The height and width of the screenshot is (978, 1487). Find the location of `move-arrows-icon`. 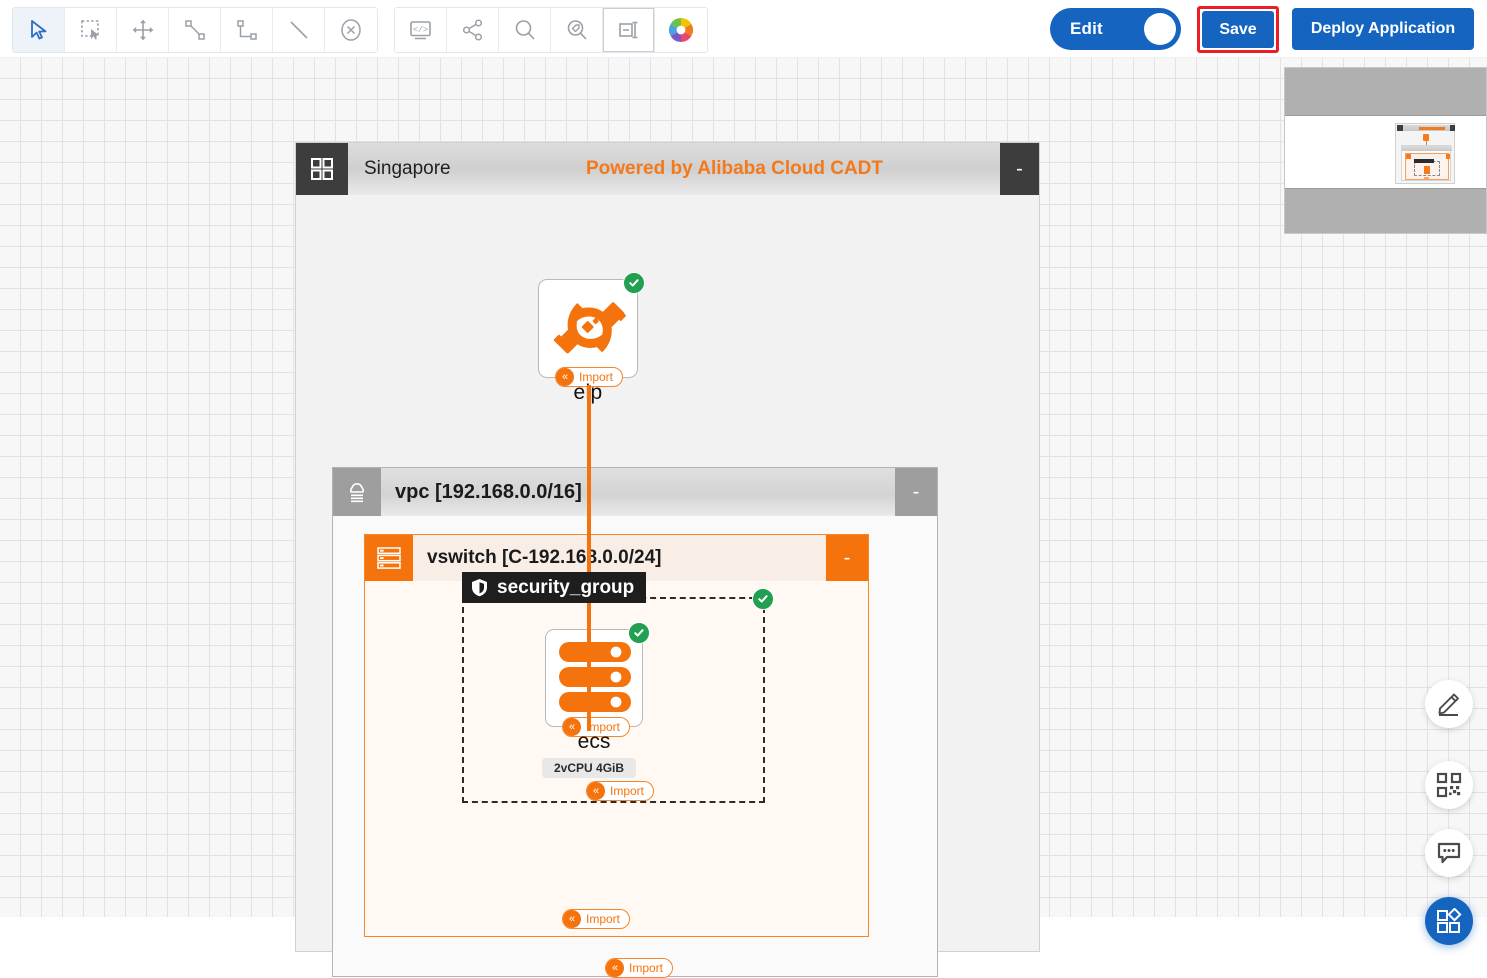

move-arrows-icon is located at coordinates (142, 30).